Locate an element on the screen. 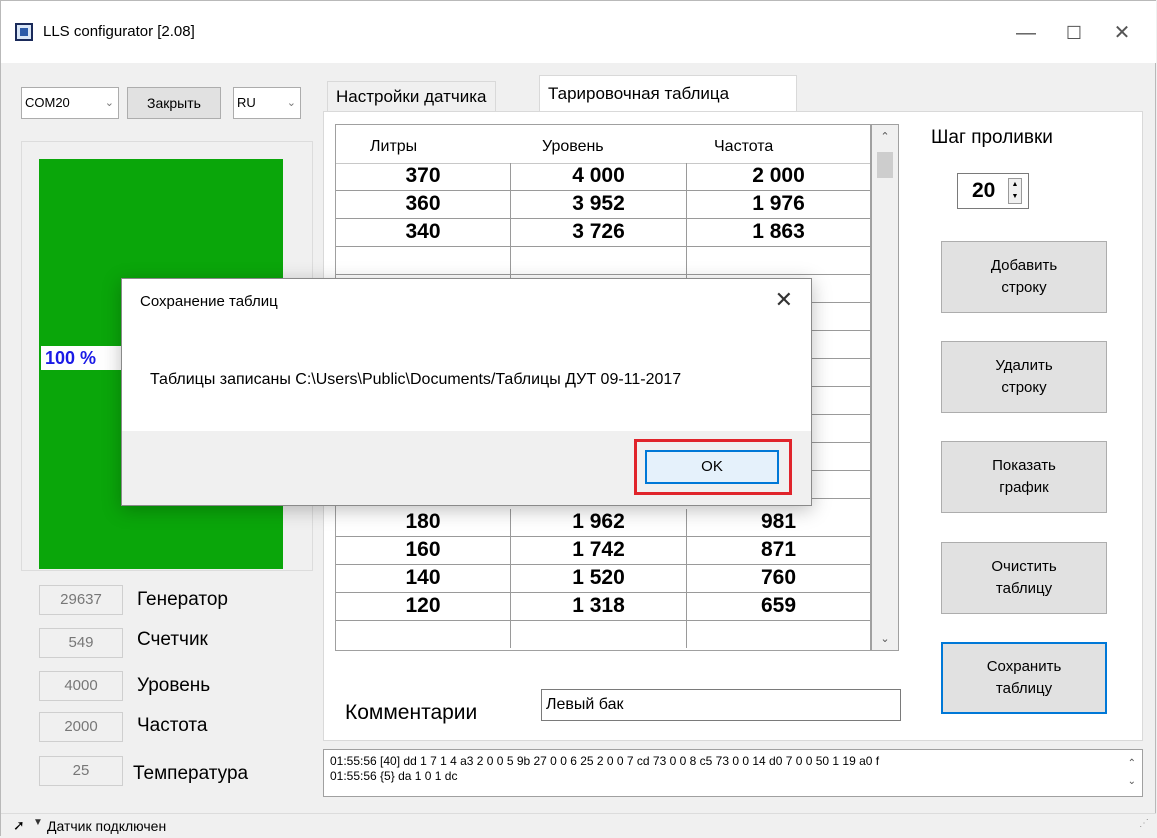 Image resolution: width=1157 pixels, height=838 pixels. step-label: Шаг проливки is located at coordinates (992, 137).